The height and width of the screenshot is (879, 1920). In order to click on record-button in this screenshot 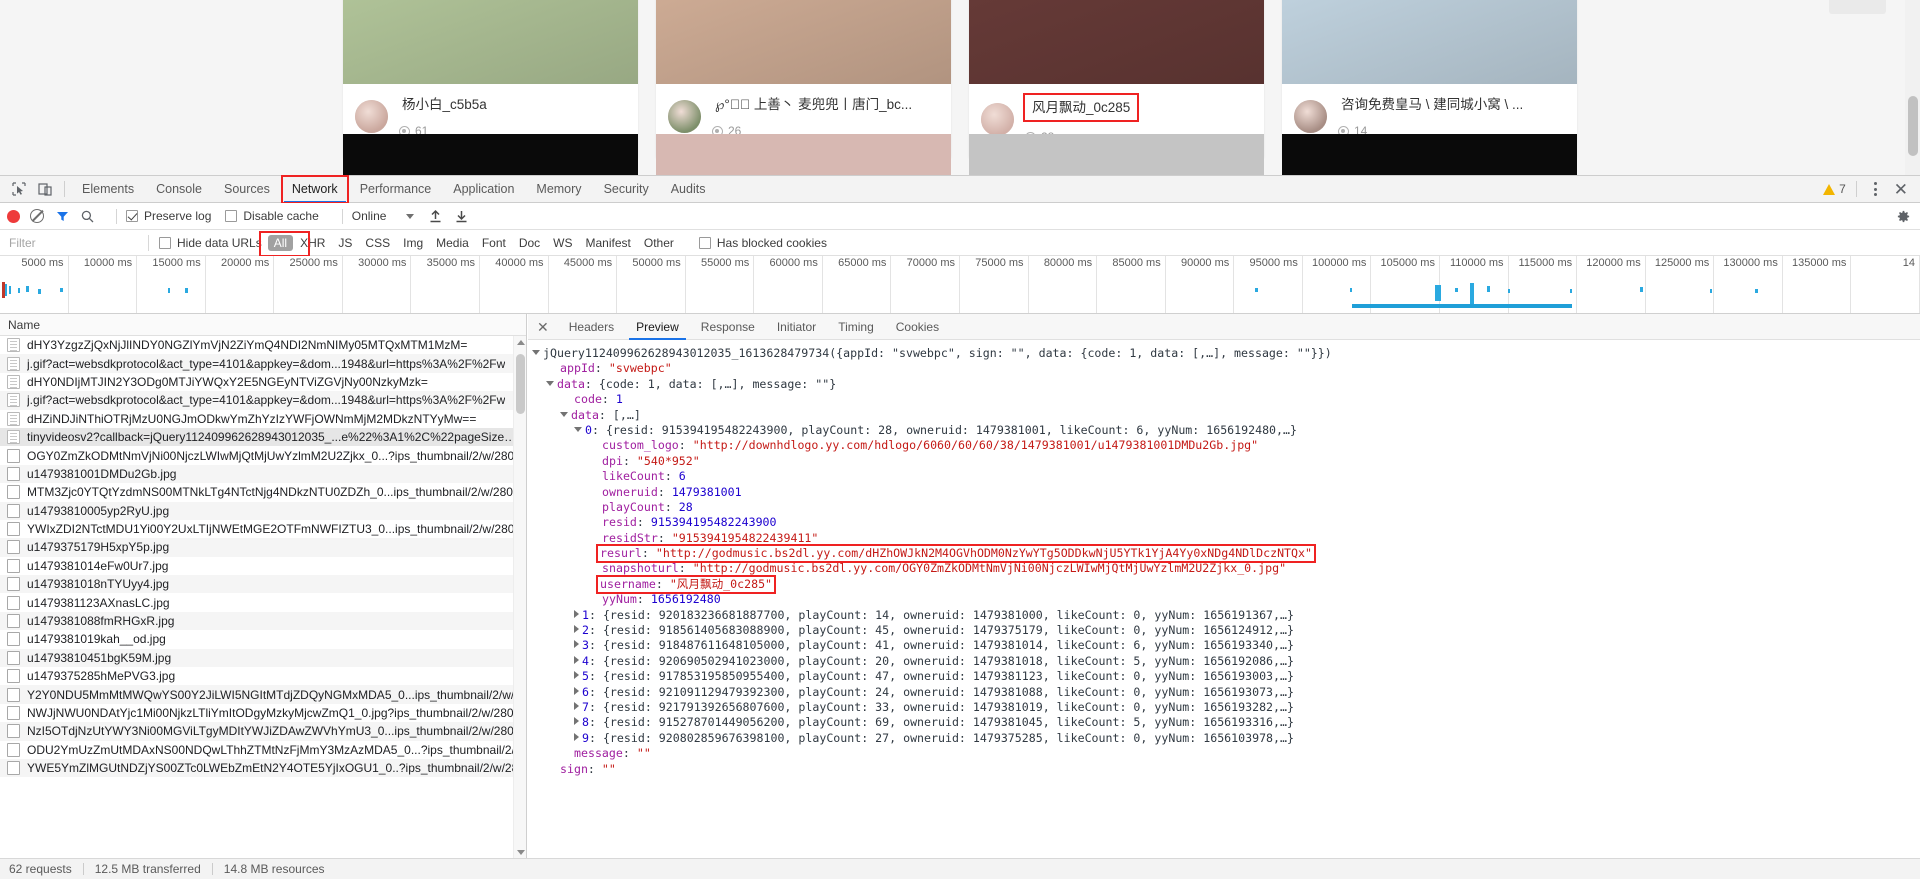, I will do `click(13, 216)`.